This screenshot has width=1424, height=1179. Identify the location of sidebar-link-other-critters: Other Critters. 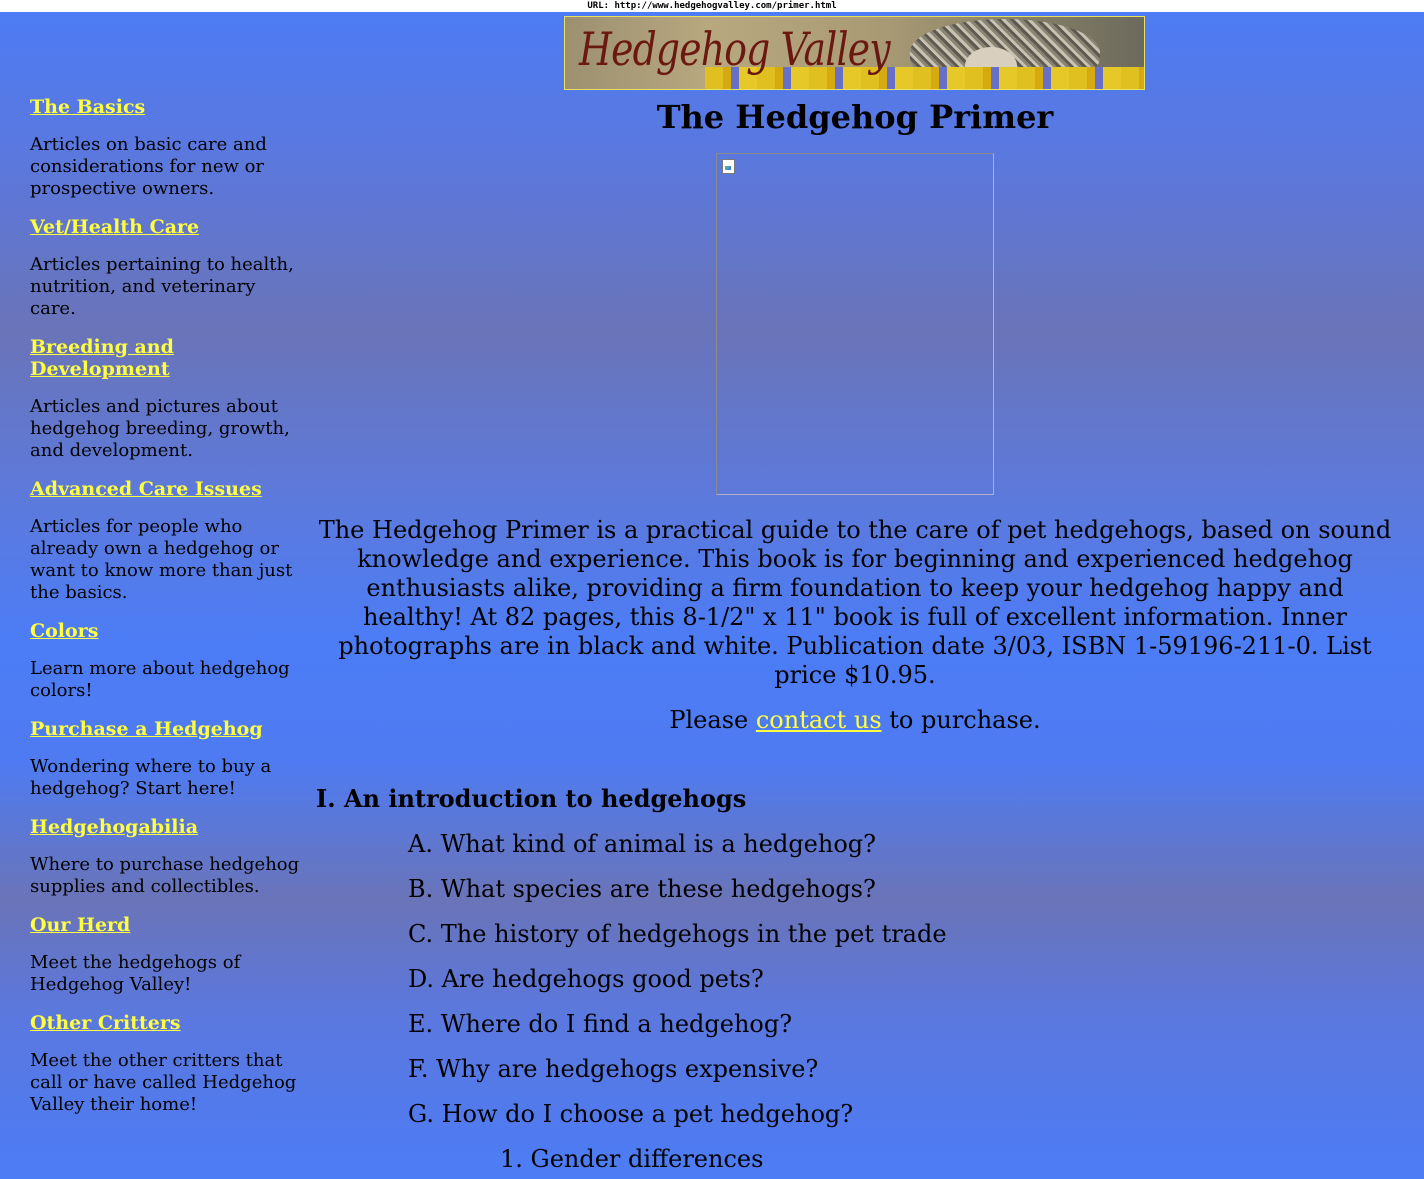
(166, 1023).